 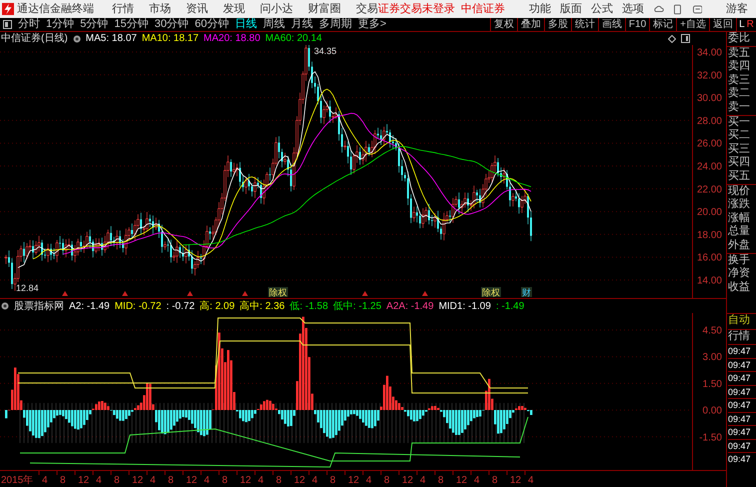 I want to click on indicator-name: 股票指标网, so click(x=39, y=306).